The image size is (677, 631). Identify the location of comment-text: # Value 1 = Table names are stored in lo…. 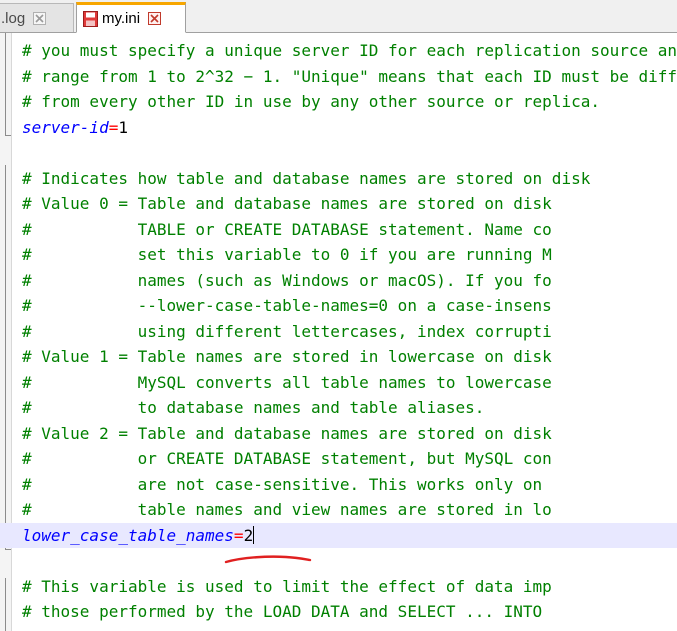
(287, 356).